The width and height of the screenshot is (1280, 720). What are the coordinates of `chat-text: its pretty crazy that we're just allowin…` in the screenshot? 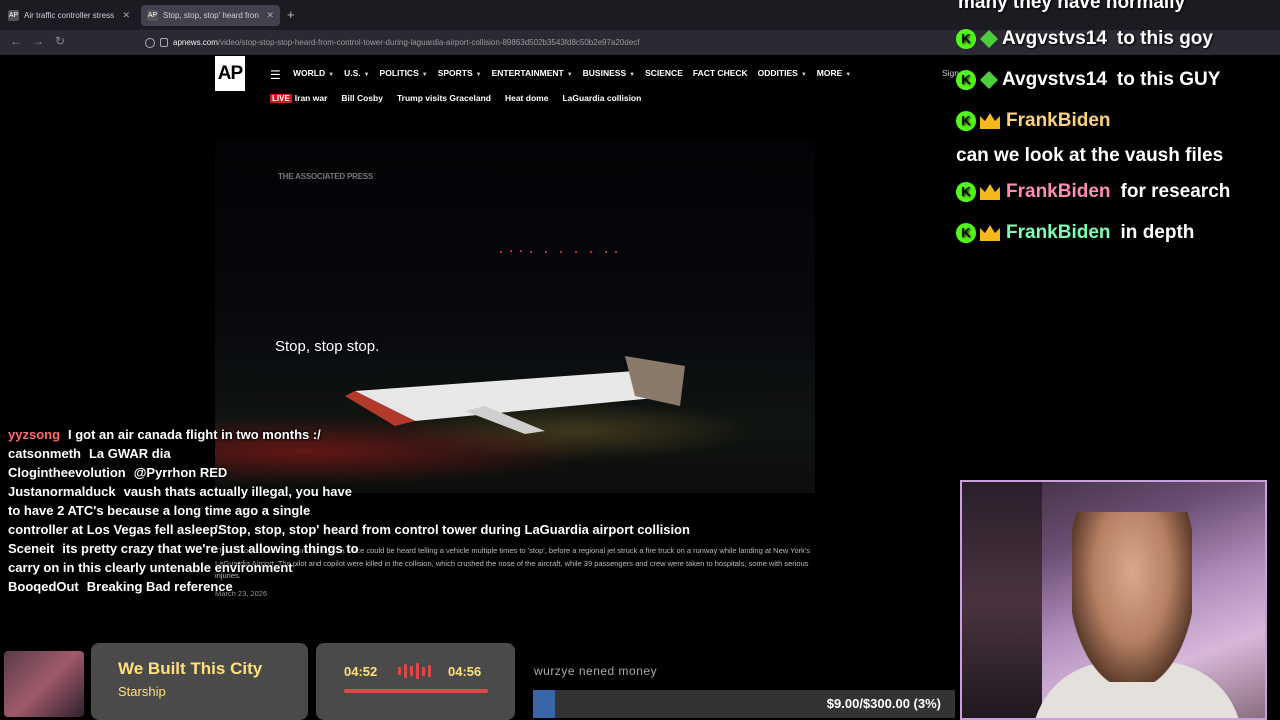 It's located at (183, 558).